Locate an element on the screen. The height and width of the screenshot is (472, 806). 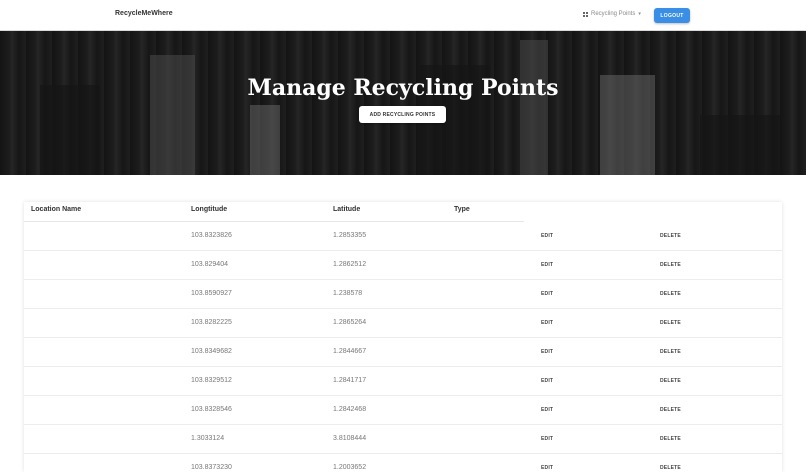
table-row: 1.3033124 3.8108444 EDIT DELETE is located at coordinates (403, 439).